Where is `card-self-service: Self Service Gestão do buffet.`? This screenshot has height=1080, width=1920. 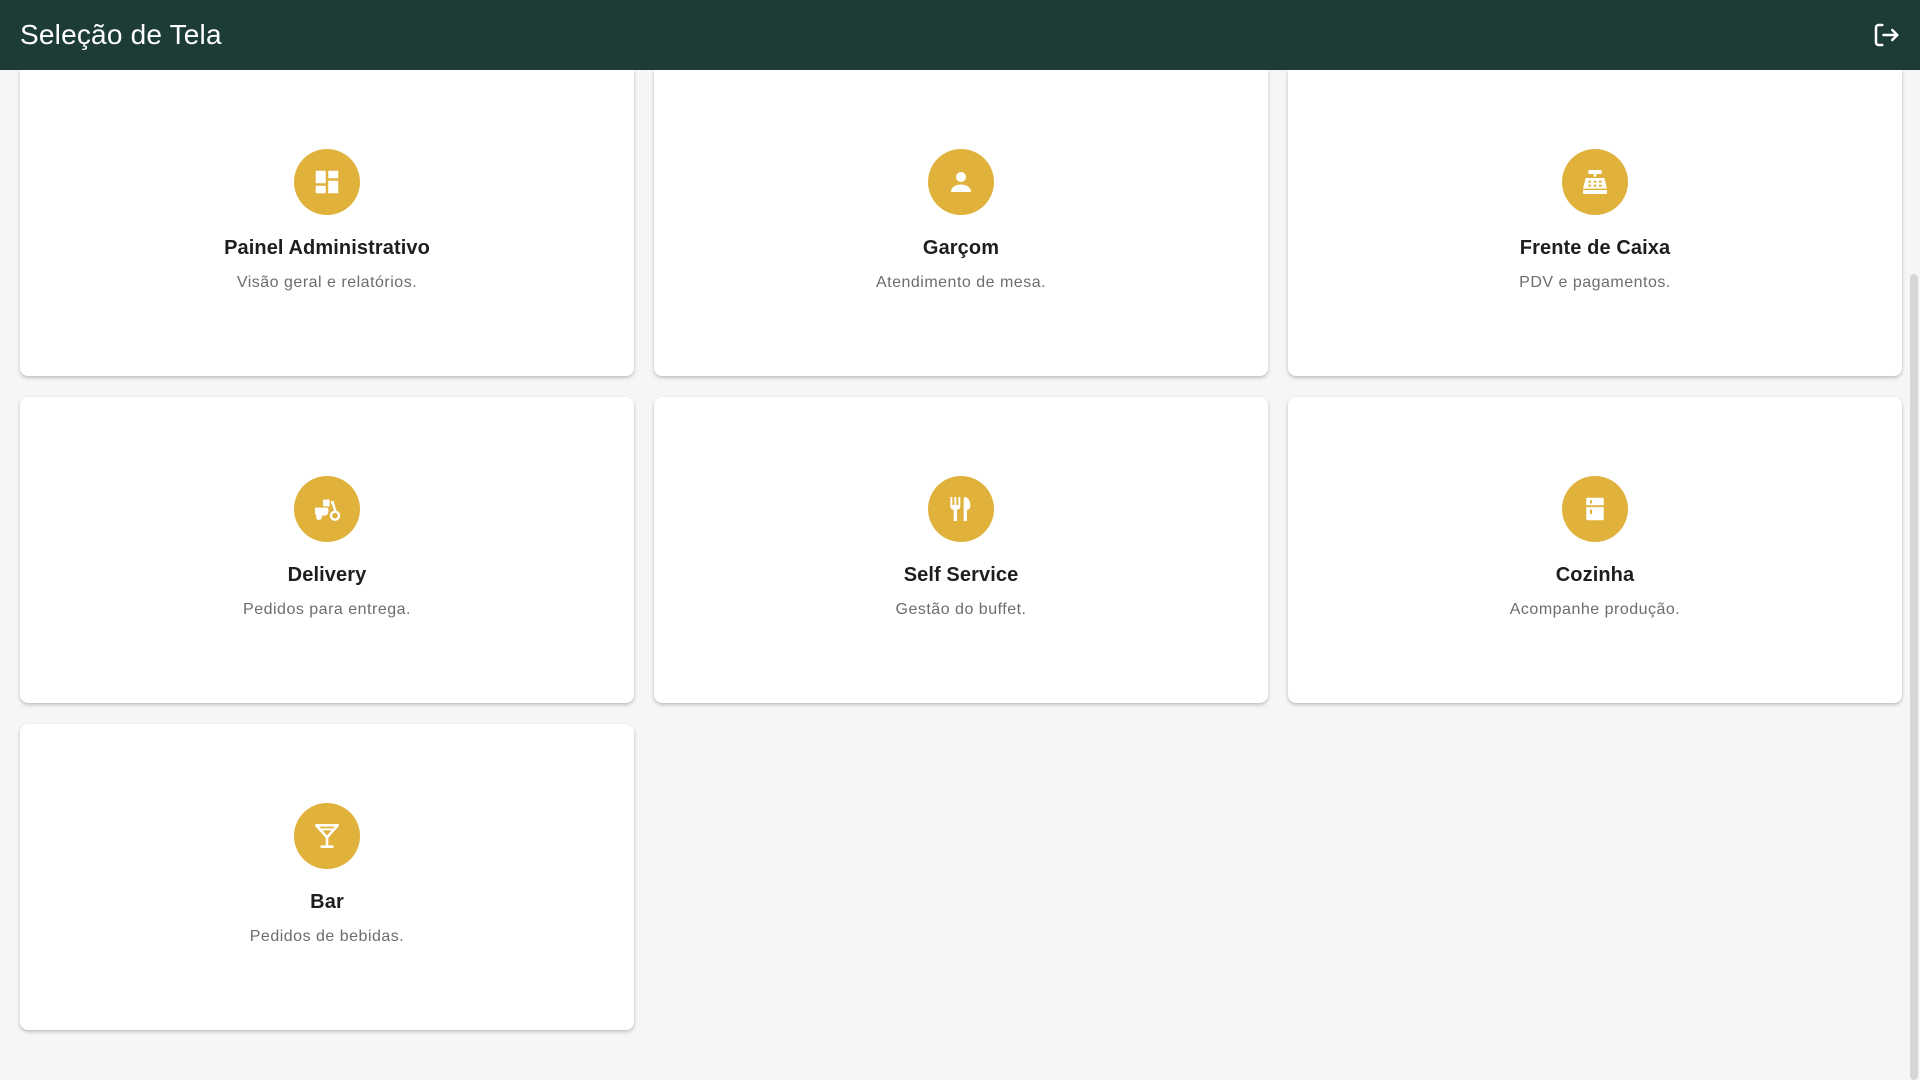 card-self-service: Self Service Gestão do buffet. is located at coordinates (961, 550).